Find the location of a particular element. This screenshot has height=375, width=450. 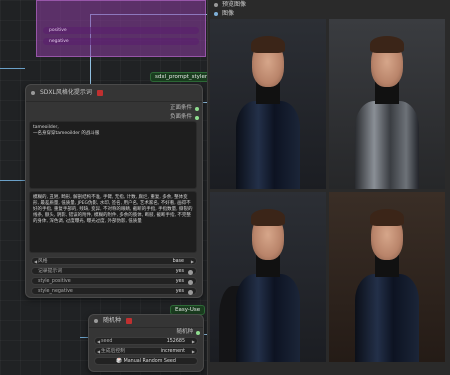

dice-icon: 🎲 is located at coordinates (119, 361).